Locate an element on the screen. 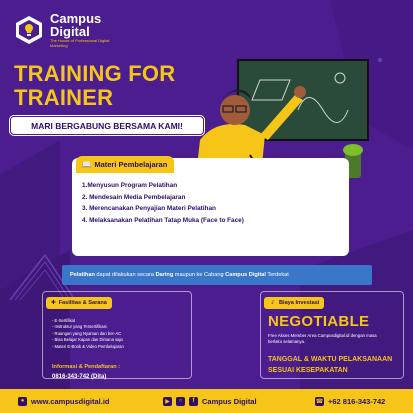  info-strip-part4: maupun ke Cabang is located at coordinates (199, 275).